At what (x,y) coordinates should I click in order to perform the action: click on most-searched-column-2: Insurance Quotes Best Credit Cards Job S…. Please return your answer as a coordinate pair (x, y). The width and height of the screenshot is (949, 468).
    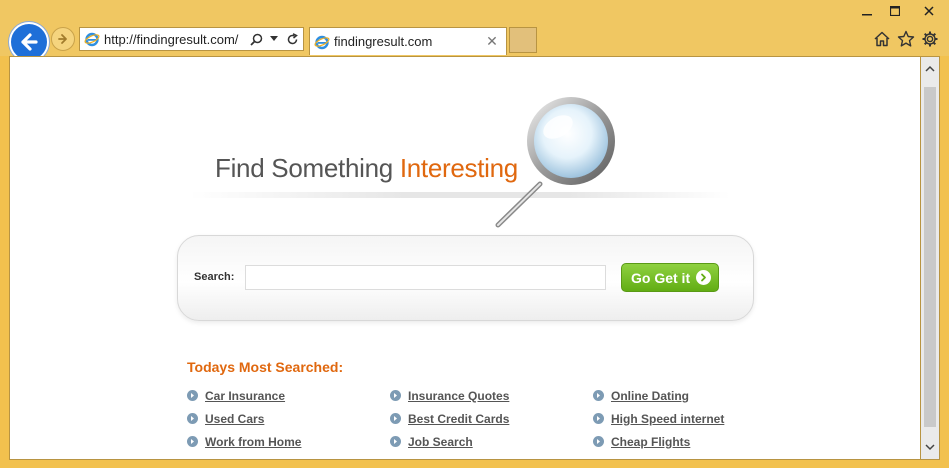
    Looking at the image, I should click on (449, 418).